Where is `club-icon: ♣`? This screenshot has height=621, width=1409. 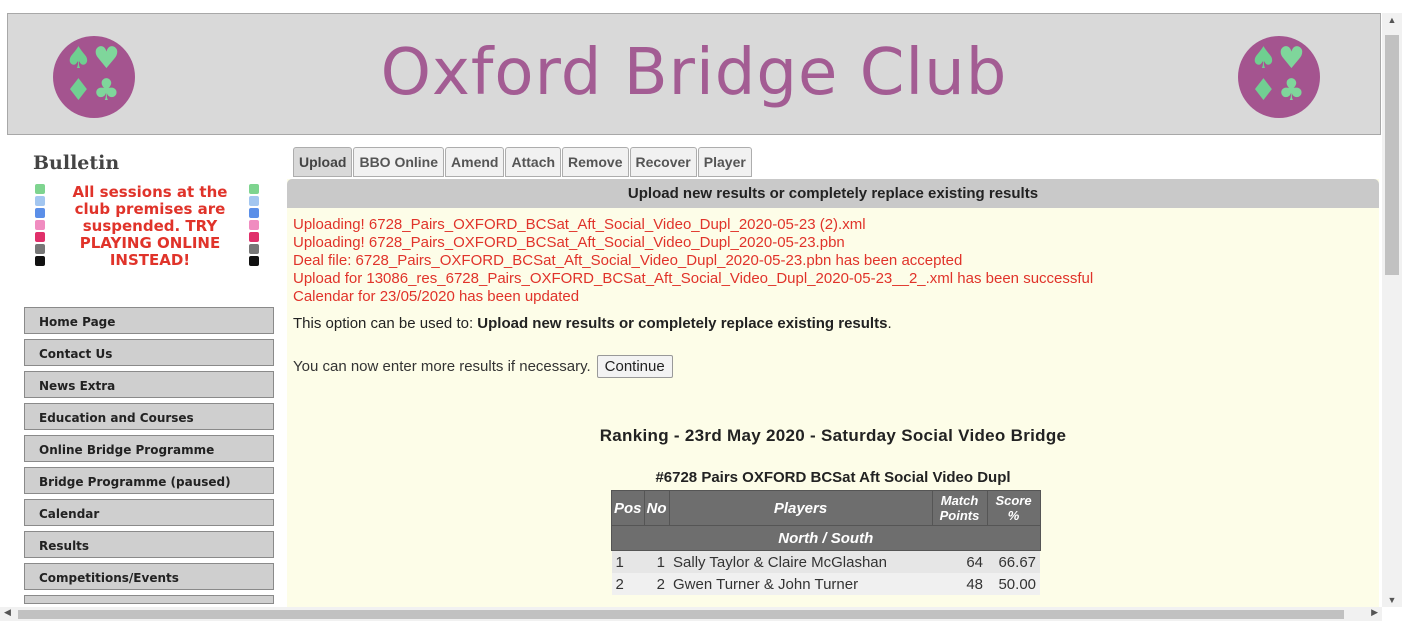
club-icon: ♣ is located at coordinates (1291, 90).